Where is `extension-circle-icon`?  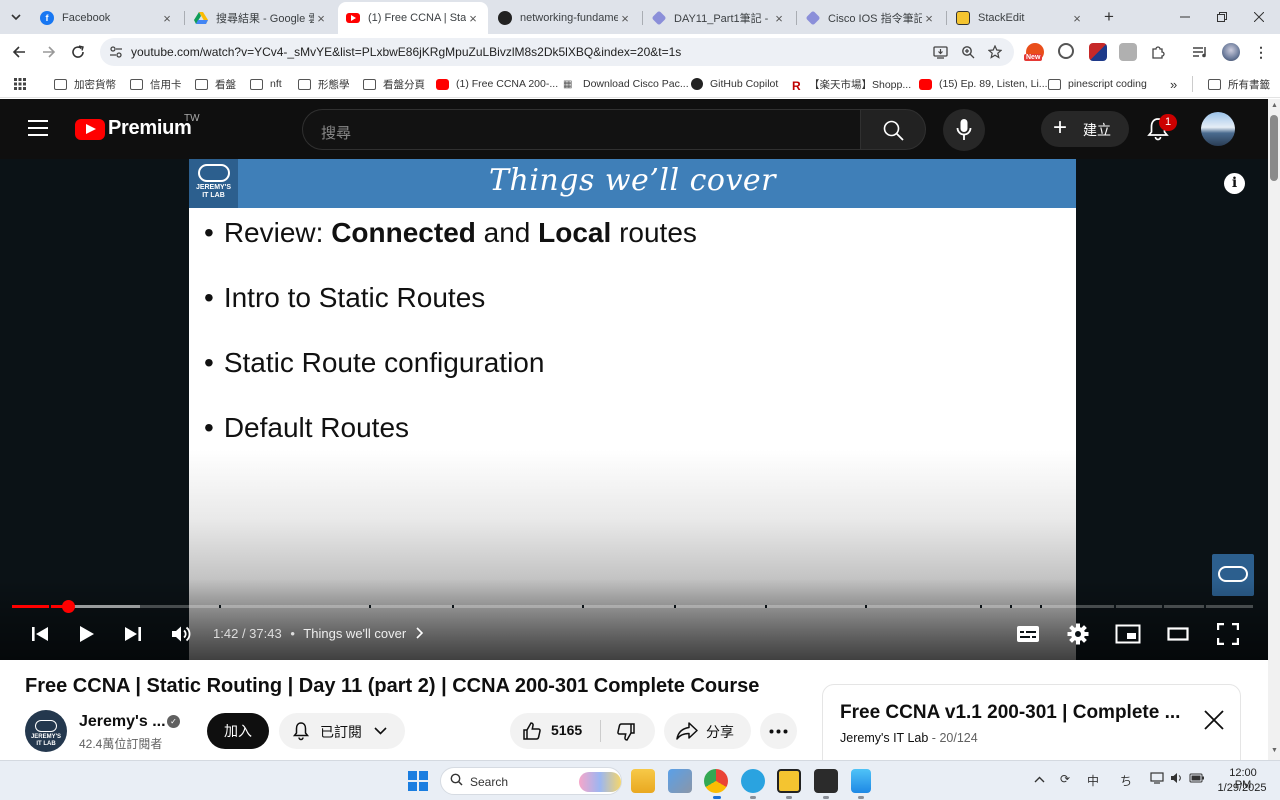 extension-circle-icon is located at coordinates (1066, 51).